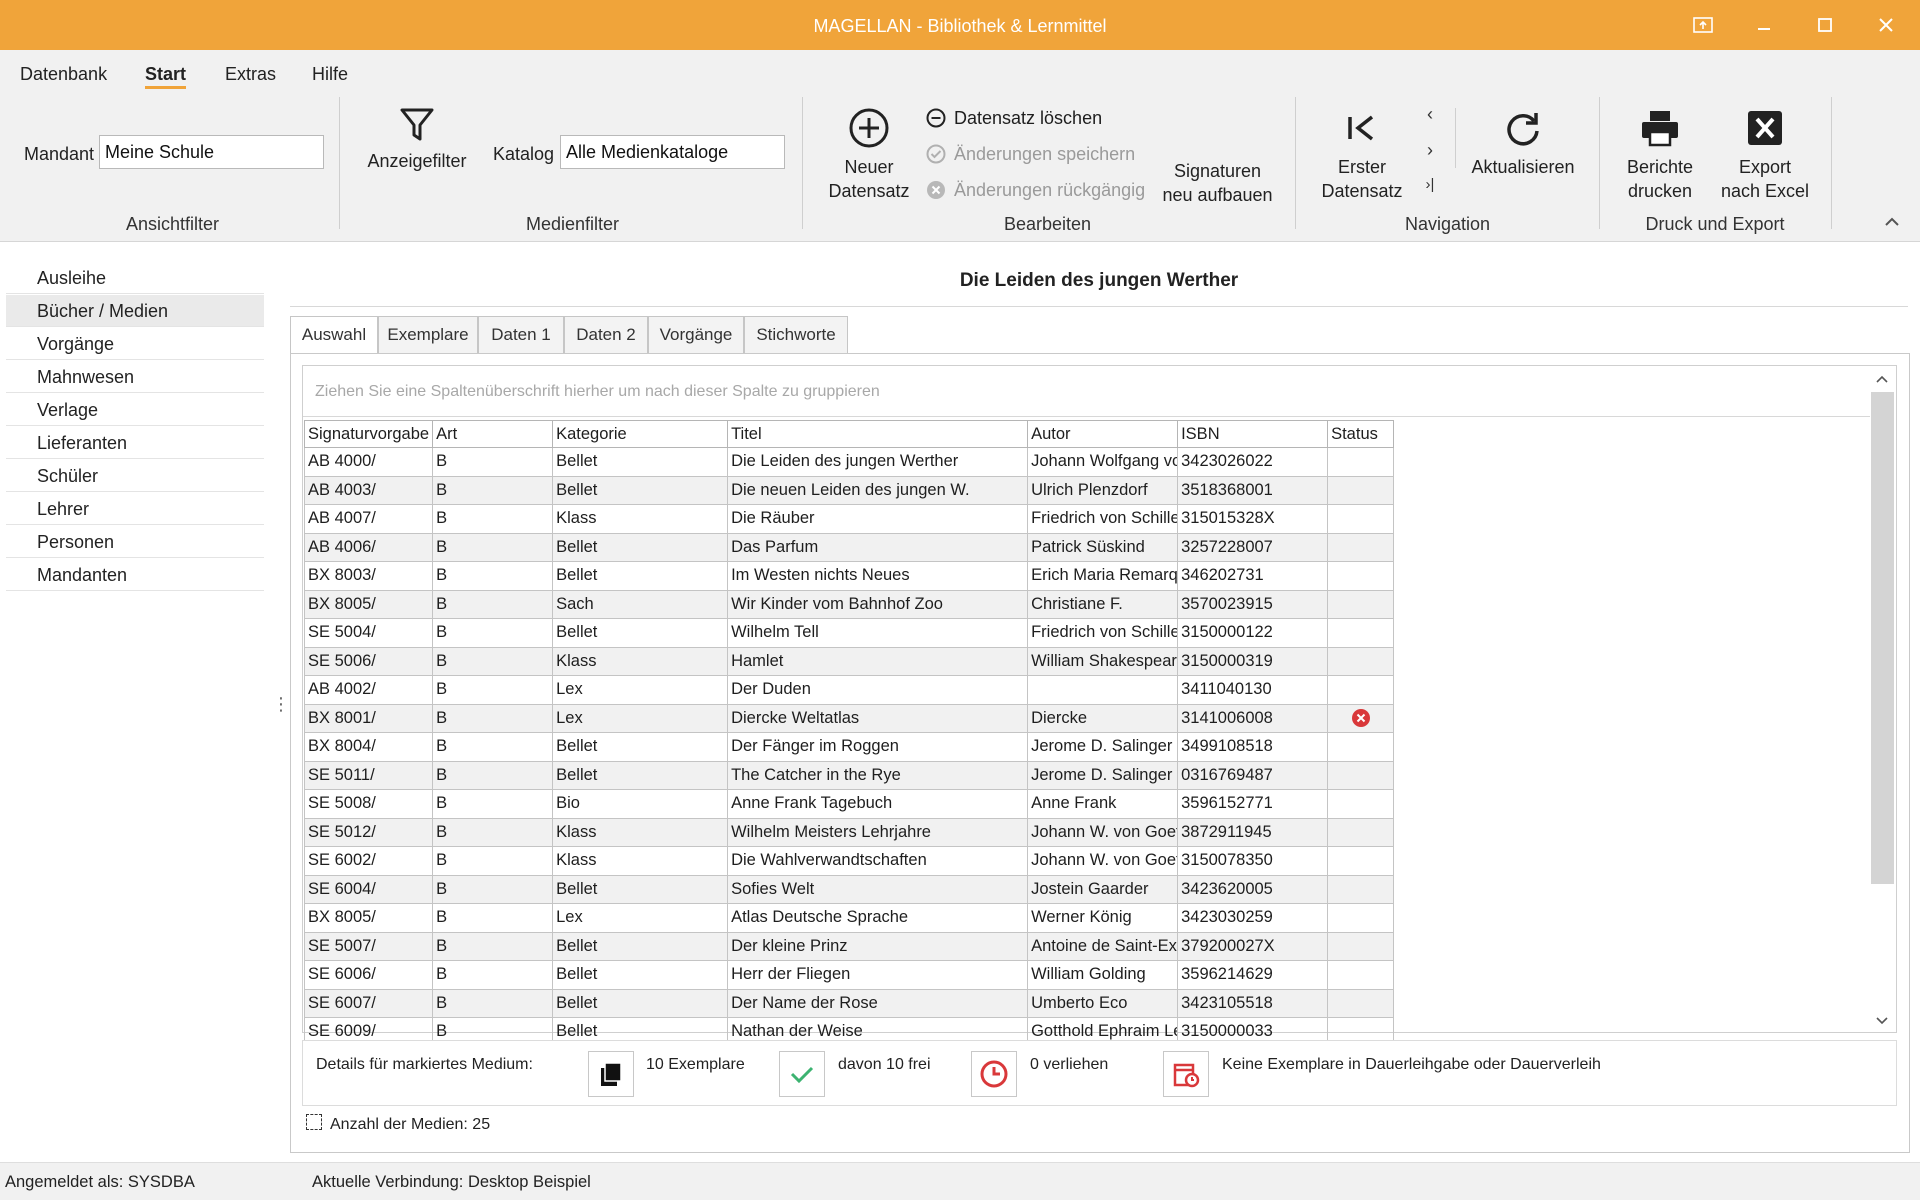 The image size is (1920, 1200). Describe the element at coordinates (135, 476) in the screenshot. I see `sidebar-item-schueler: Schüler` at that location.